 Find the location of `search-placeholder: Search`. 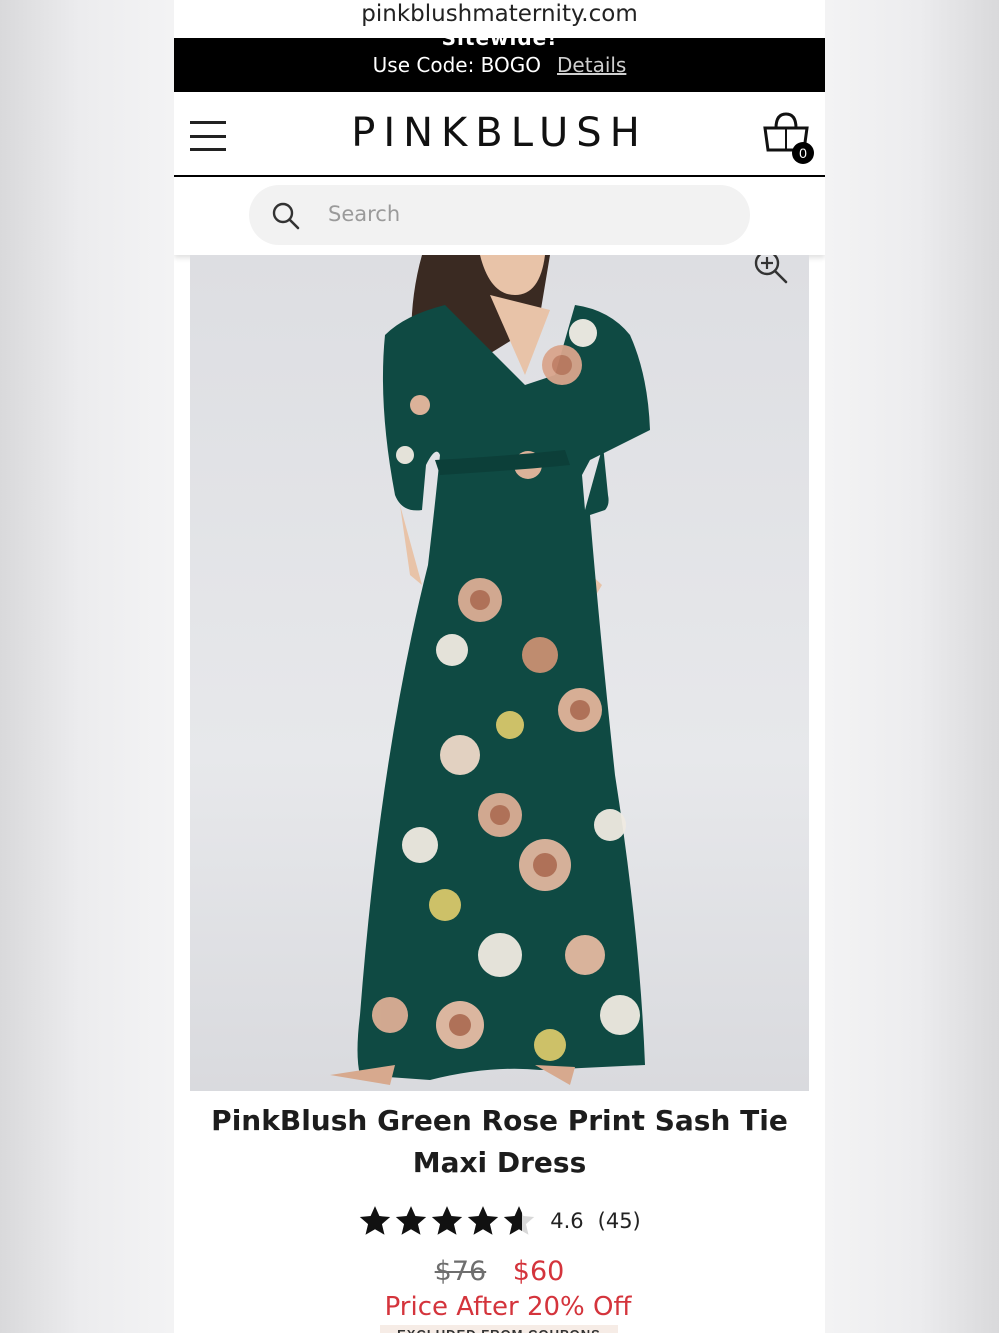

search-placeholder: Search is located at coordinates (364, 214).